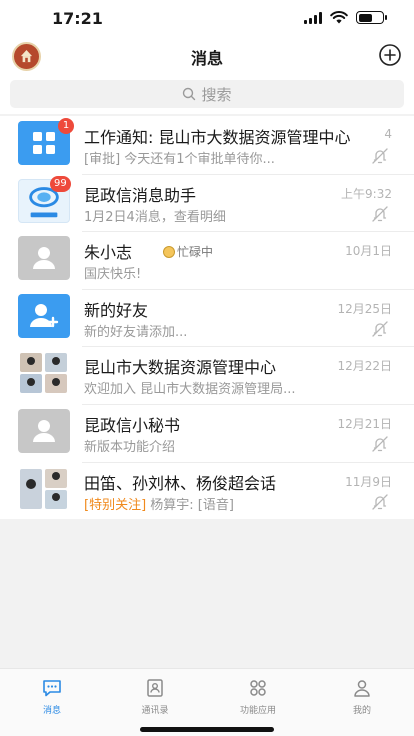  I want to click on row-title: 昆山市大数据资源管理中心, so click(180, 368).